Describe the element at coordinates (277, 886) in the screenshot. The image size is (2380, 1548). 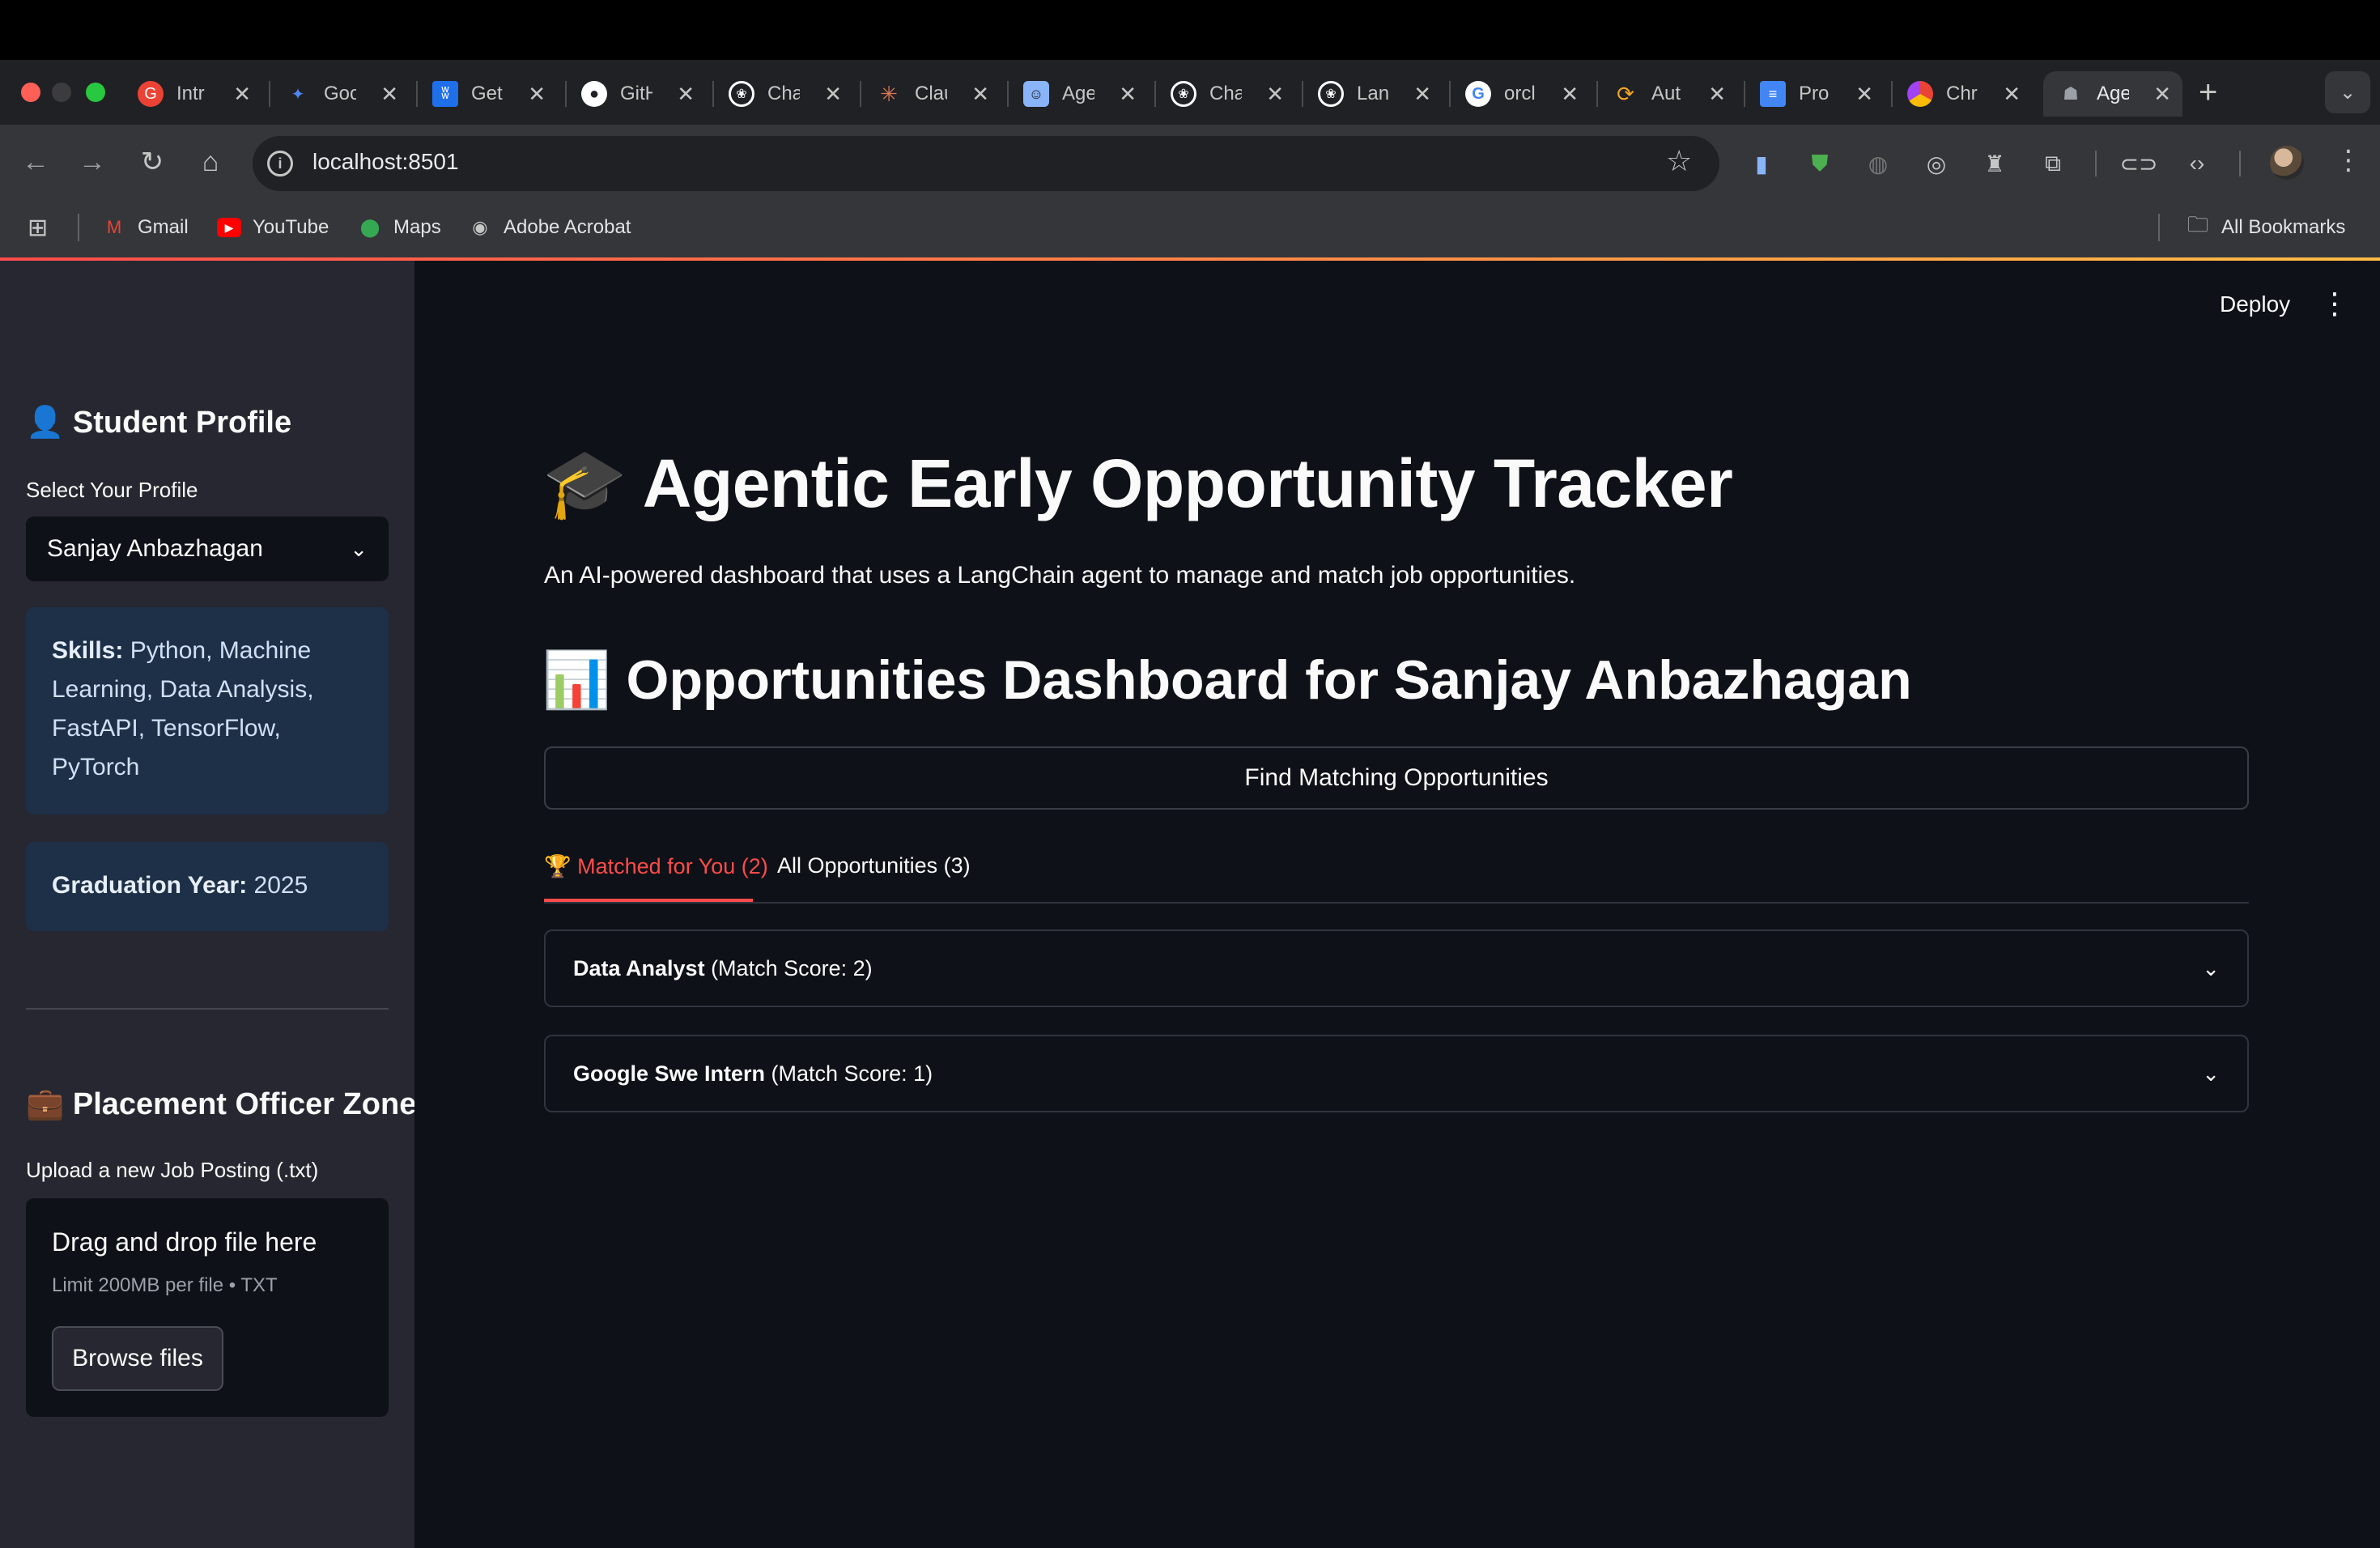
I see `graduation-value: 2025` at that location.